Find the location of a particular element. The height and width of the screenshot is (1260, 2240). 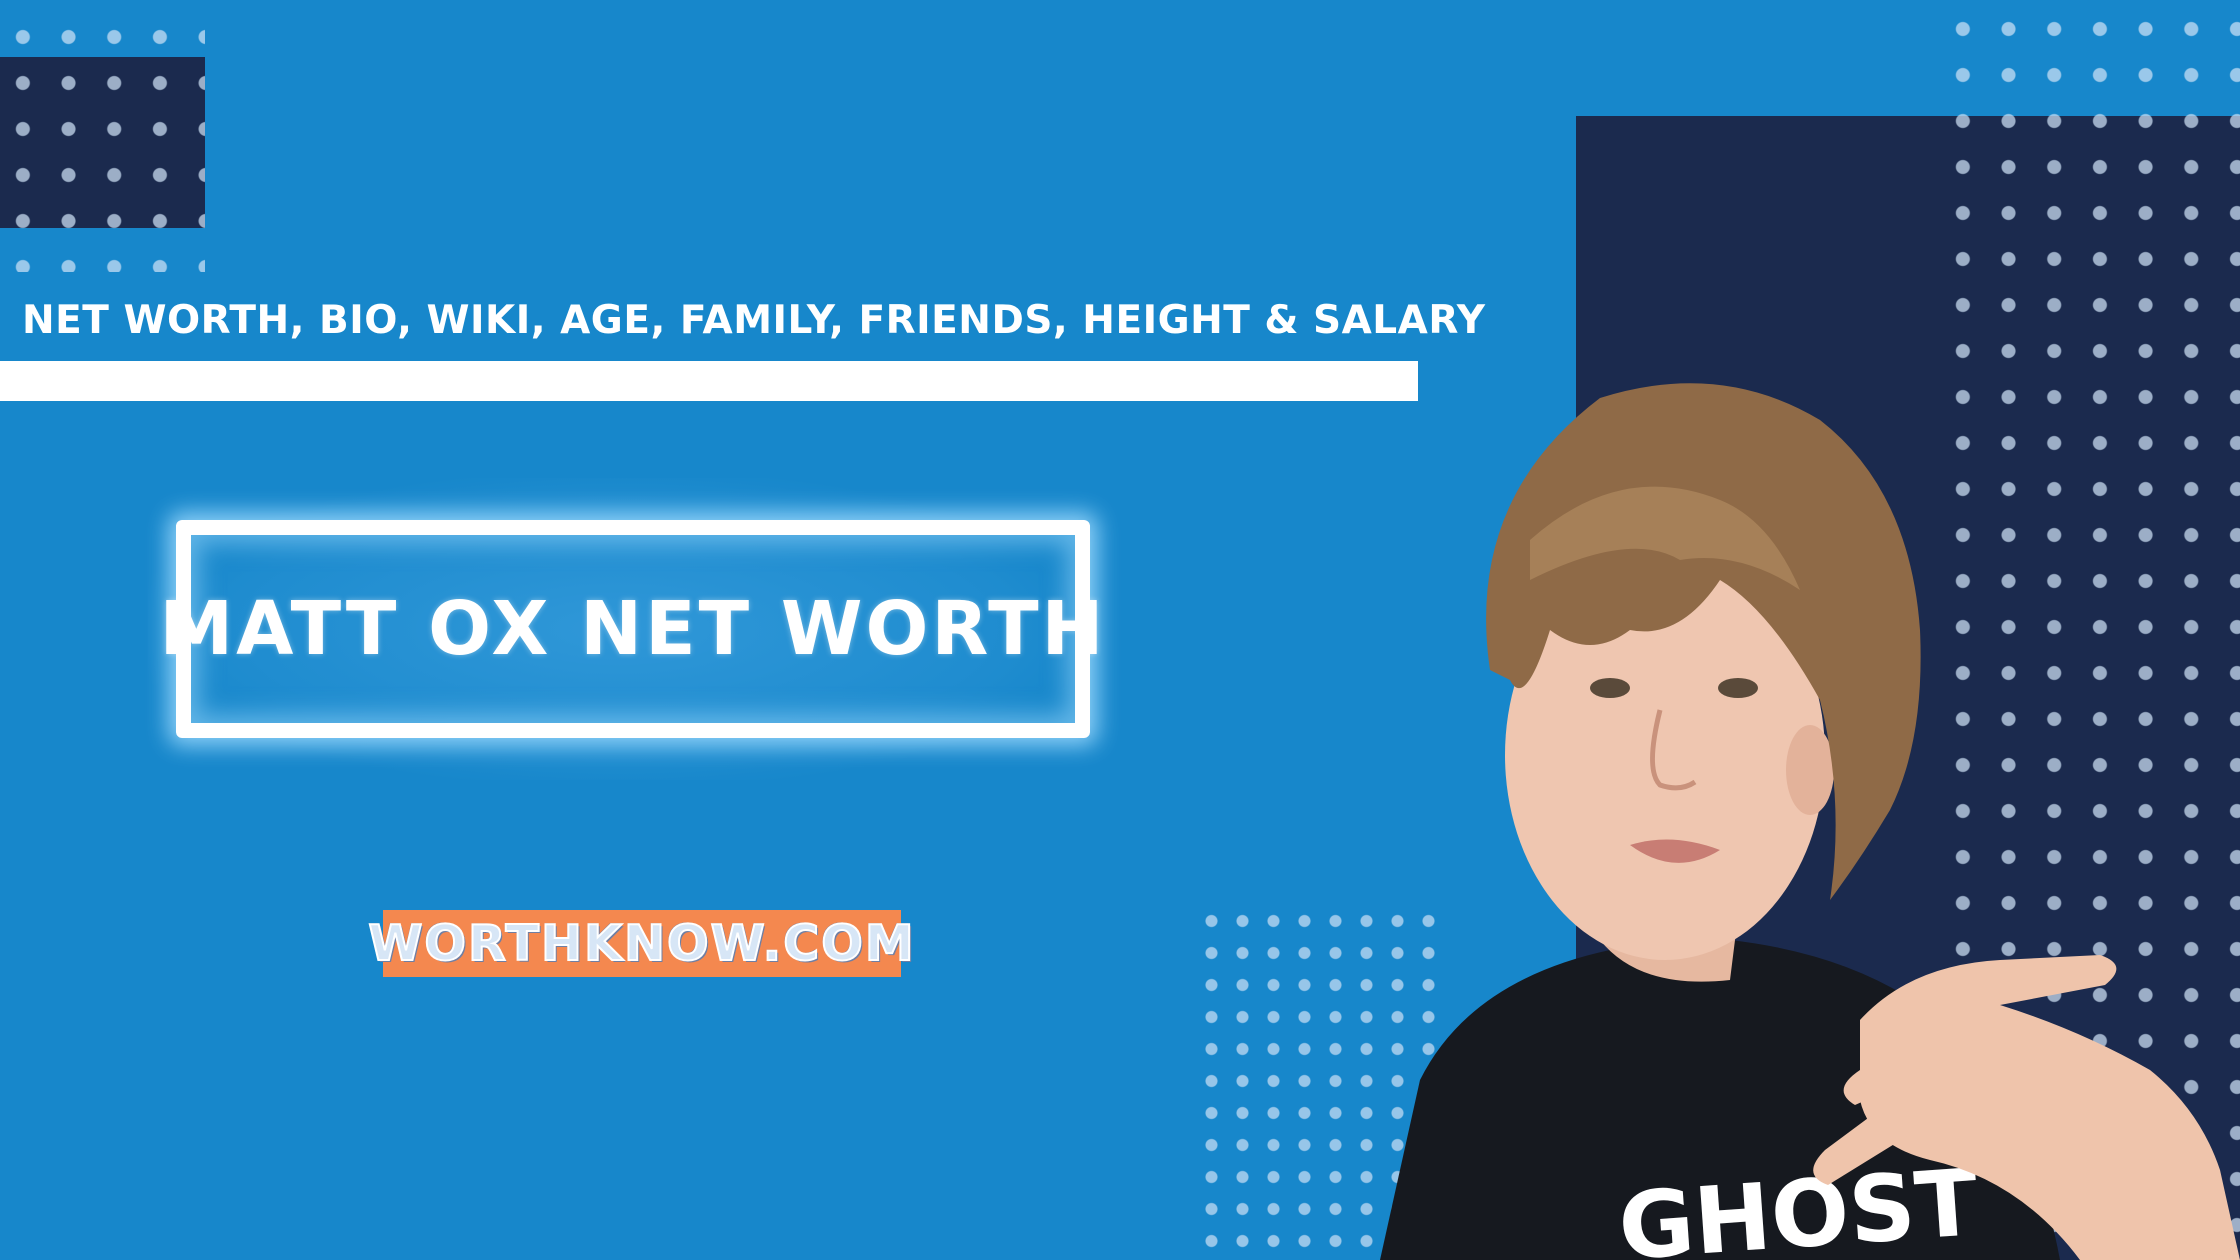

title-frame: MATT OX NET WORTH is located at coordinates (632, 629).